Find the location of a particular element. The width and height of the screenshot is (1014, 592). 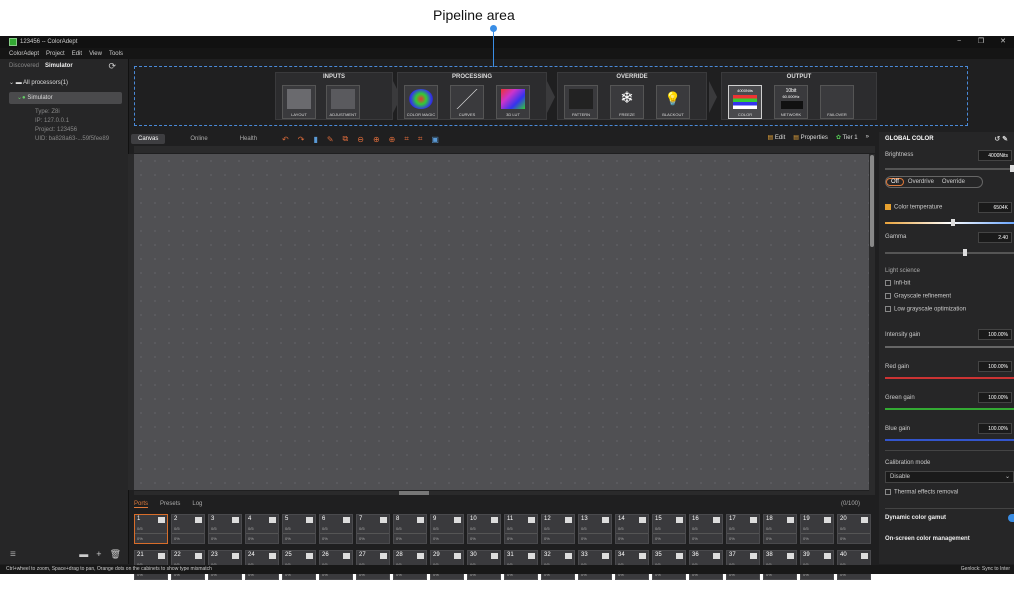

thermal-checkbox is located at coordinates (888, 492).